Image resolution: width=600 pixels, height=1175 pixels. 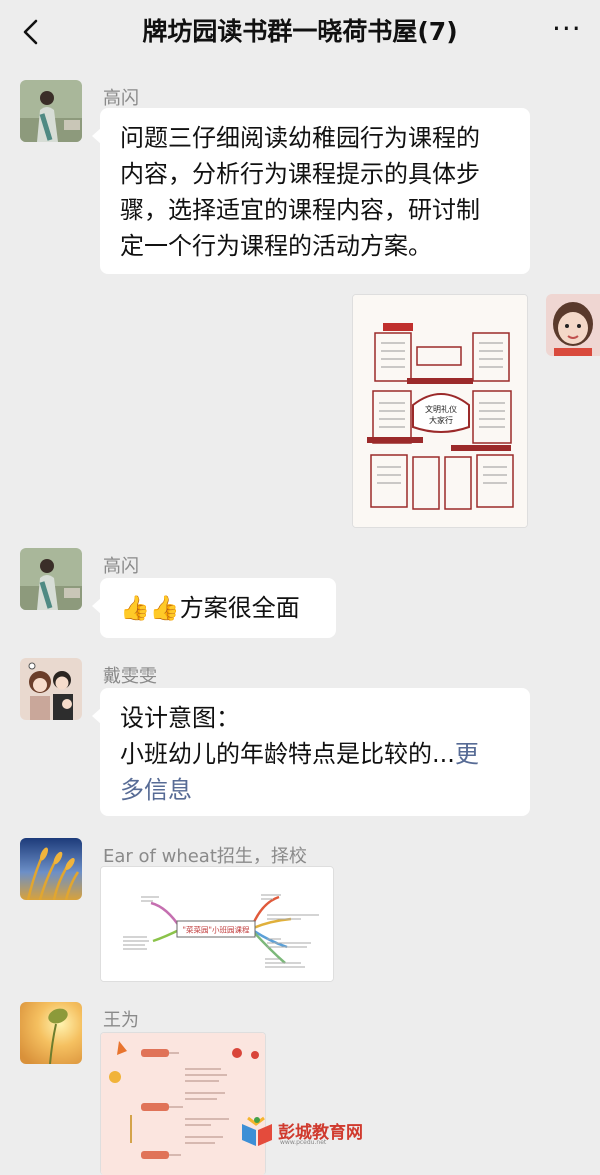 I want to click on image-message, so click(x=183, y=1103).